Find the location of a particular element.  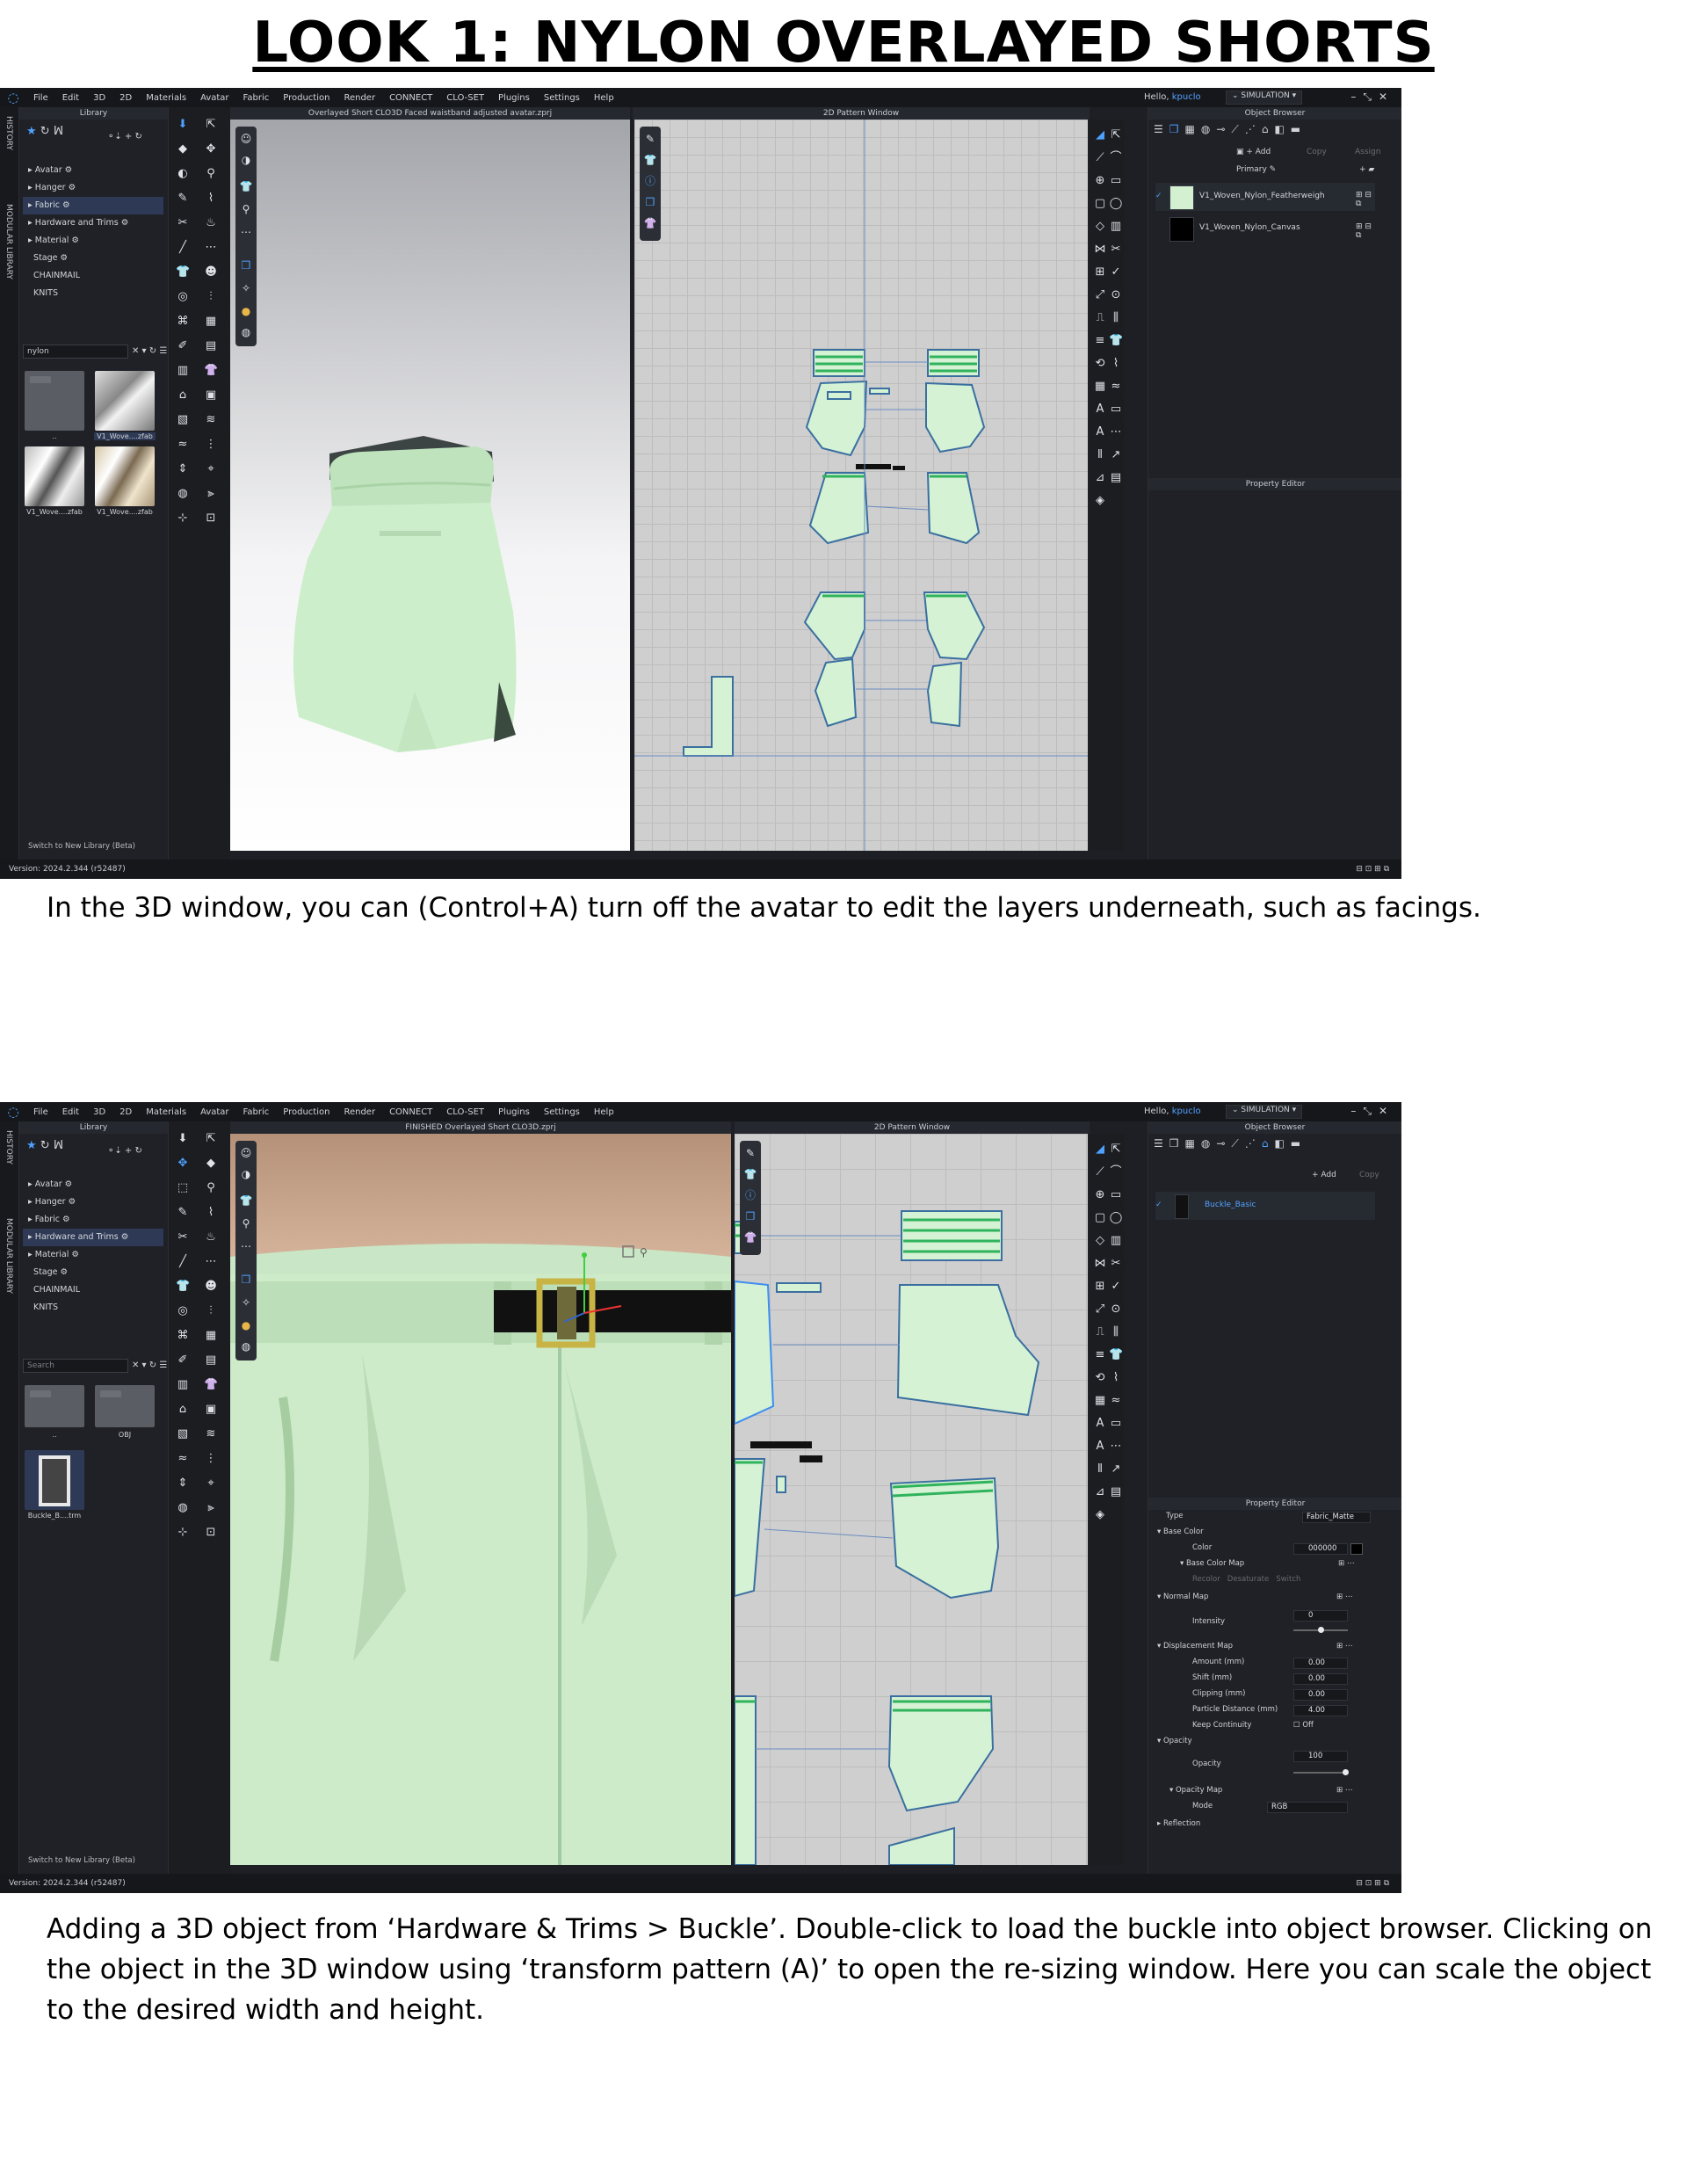

menu-materials: Materials is located at coordinates (166, 1112).